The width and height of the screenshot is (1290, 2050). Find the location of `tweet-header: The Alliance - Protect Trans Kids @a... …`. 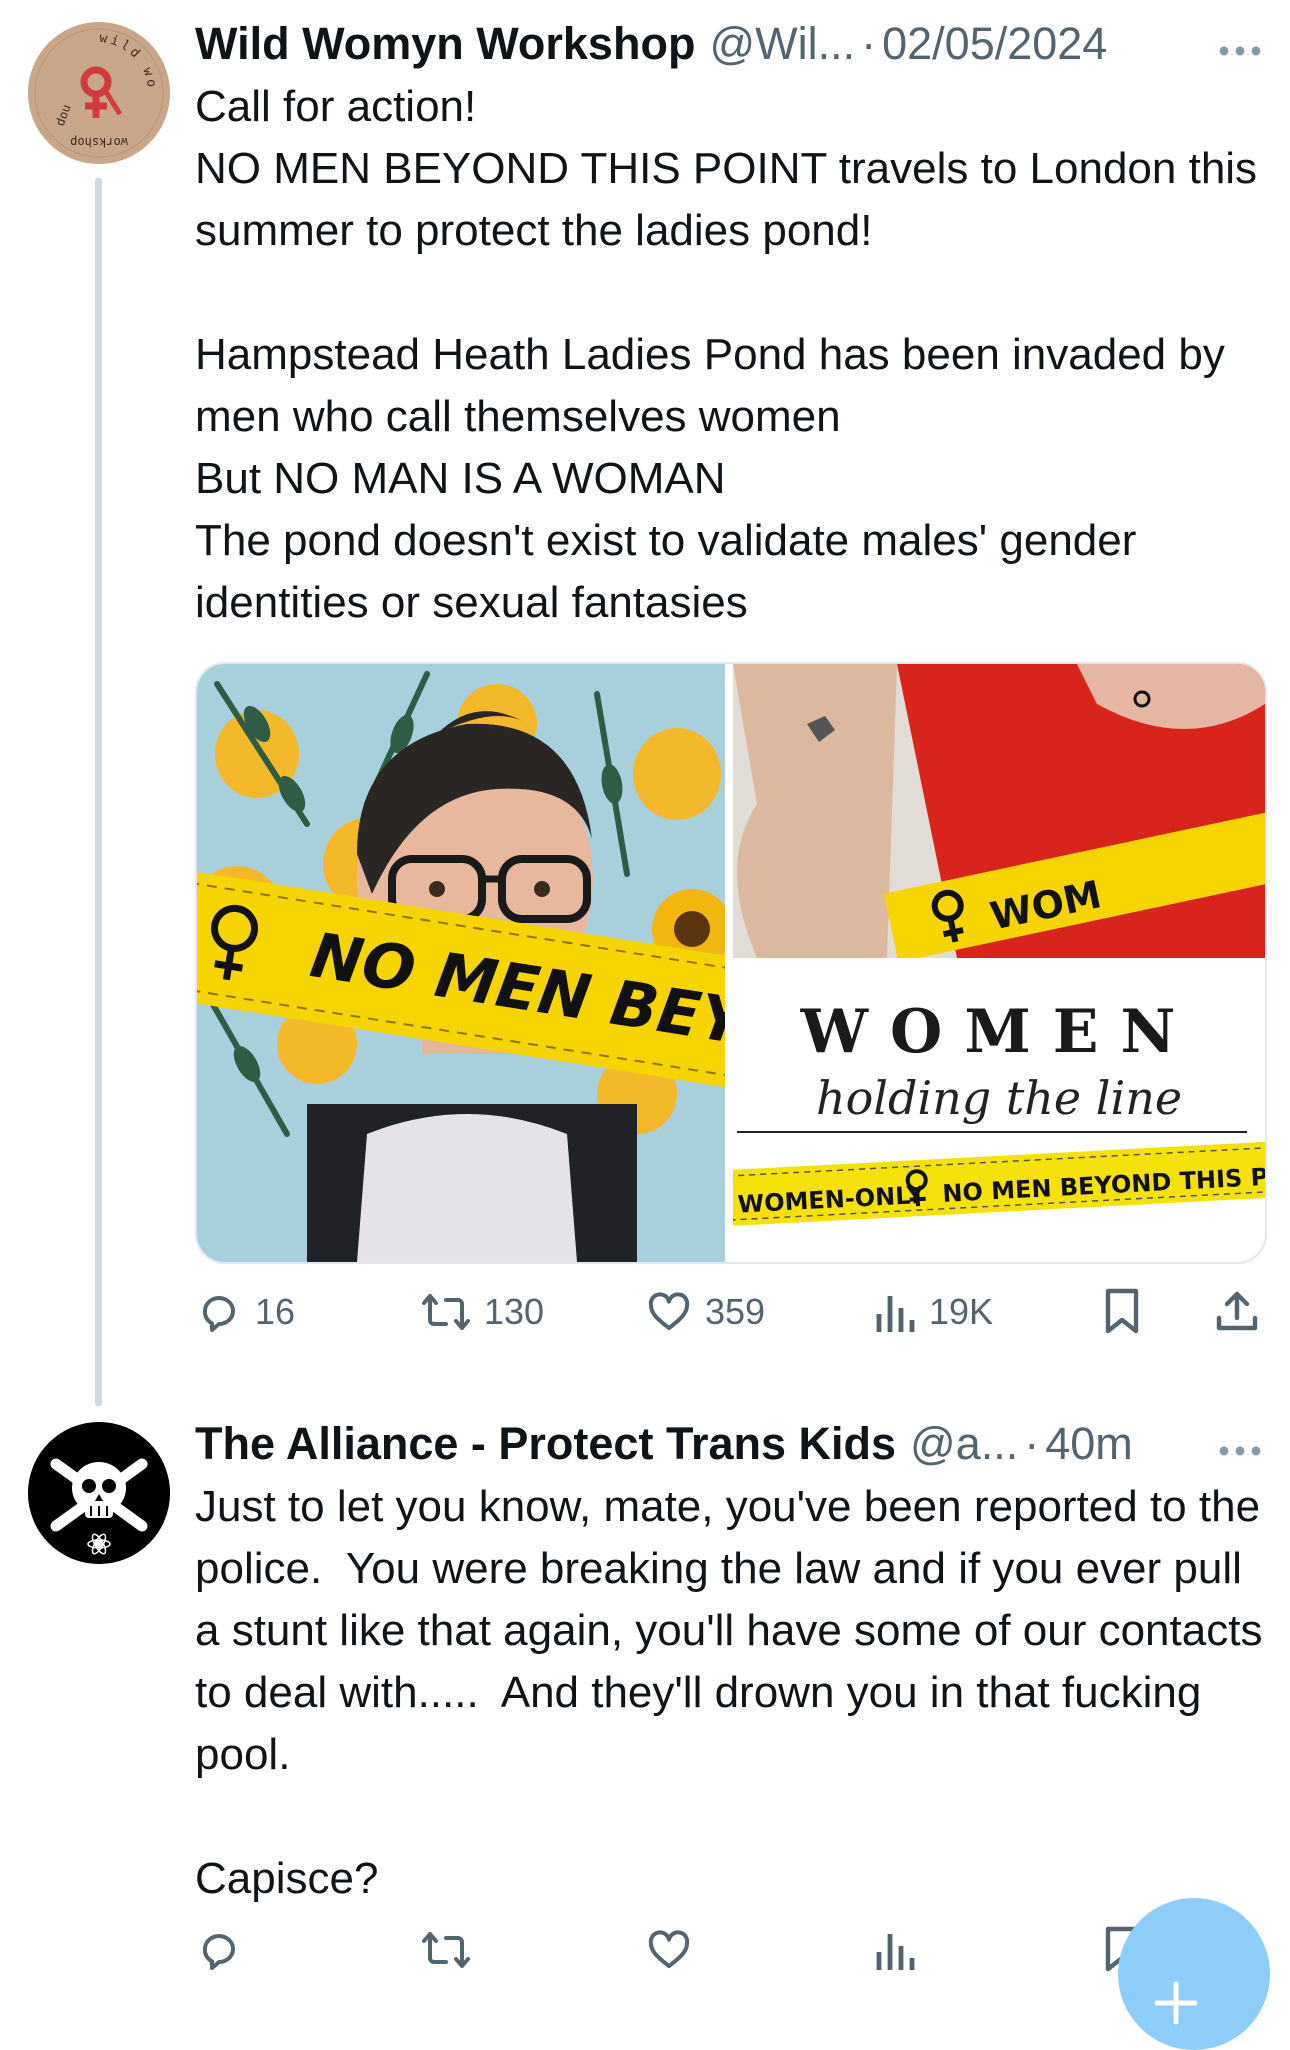

tweet-header: The Alliance - Protect Trans Kids @a... … is located at coordinates (730, 1444).